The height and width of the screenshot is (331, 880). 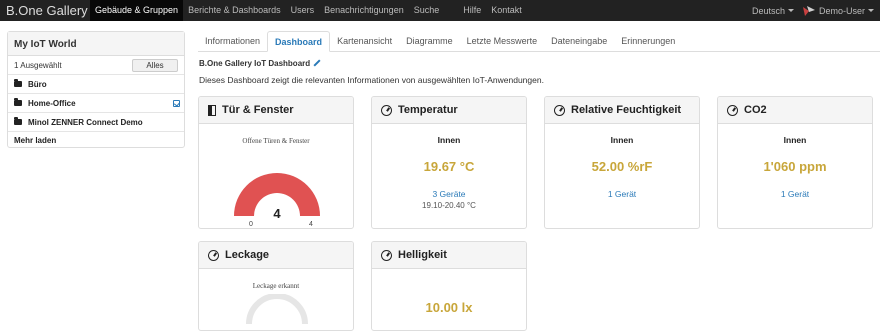 What do you see at coordinates (251, 224) in the screenshot?
I see `gauge-min: 0` at bounding box center [251, 224].